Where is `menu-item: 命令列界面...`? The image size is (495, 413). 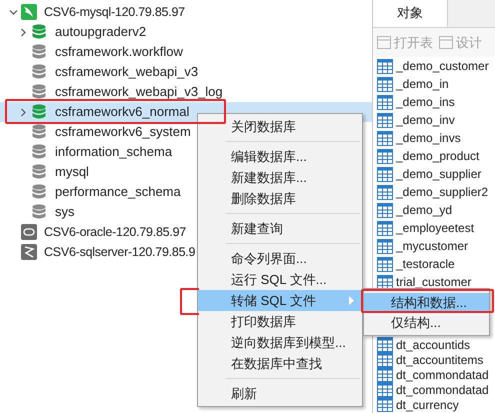
menu-item: 命令列界面... is located at coordinates (280, 258).